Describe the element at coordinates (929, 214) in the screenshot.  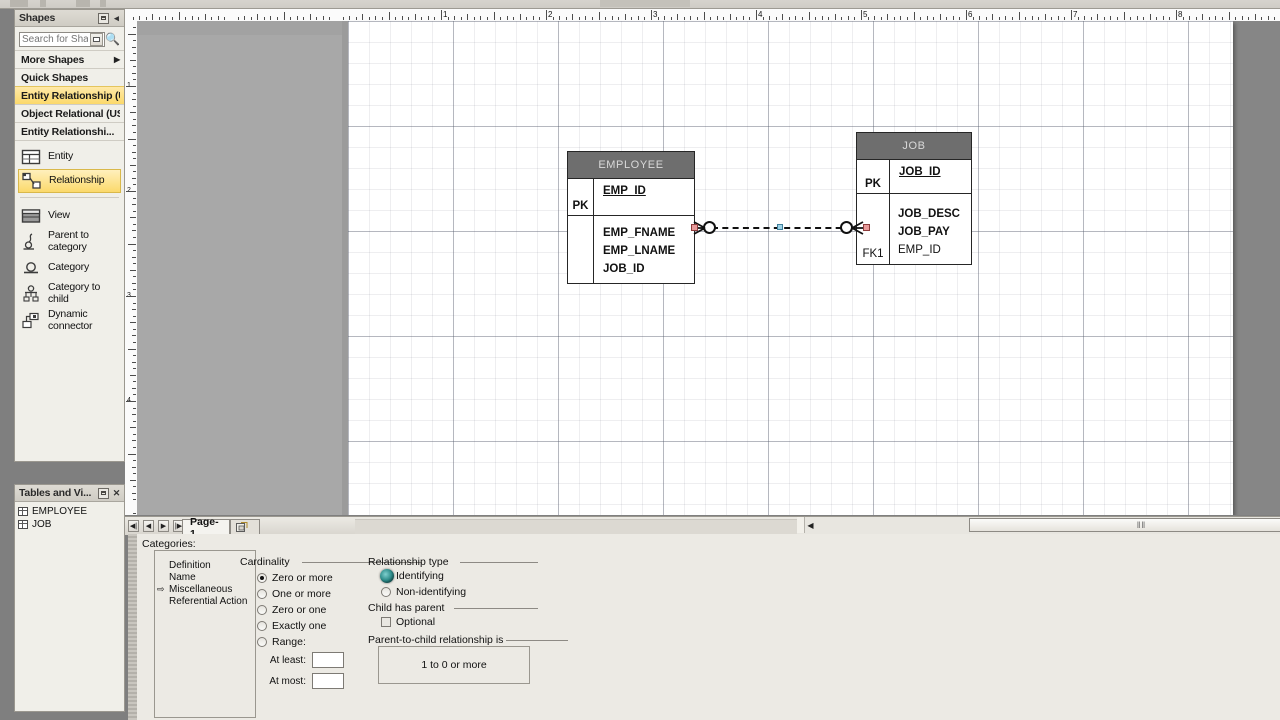
I see `field-name: JOB_DESC` at that location.